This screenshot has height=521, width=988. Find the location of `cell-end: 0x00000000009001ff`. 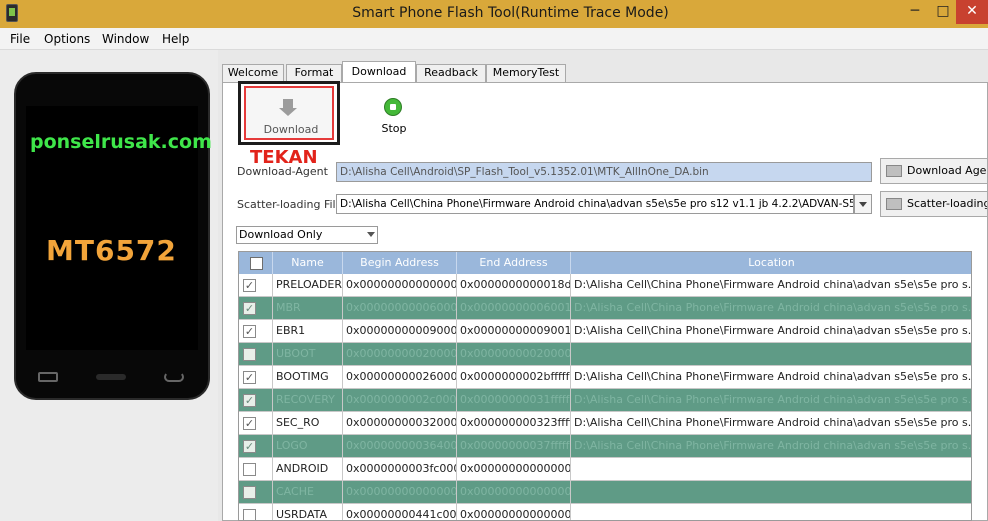

cell-end: 0x00000000009001ff is located at coordinates (514, 331).